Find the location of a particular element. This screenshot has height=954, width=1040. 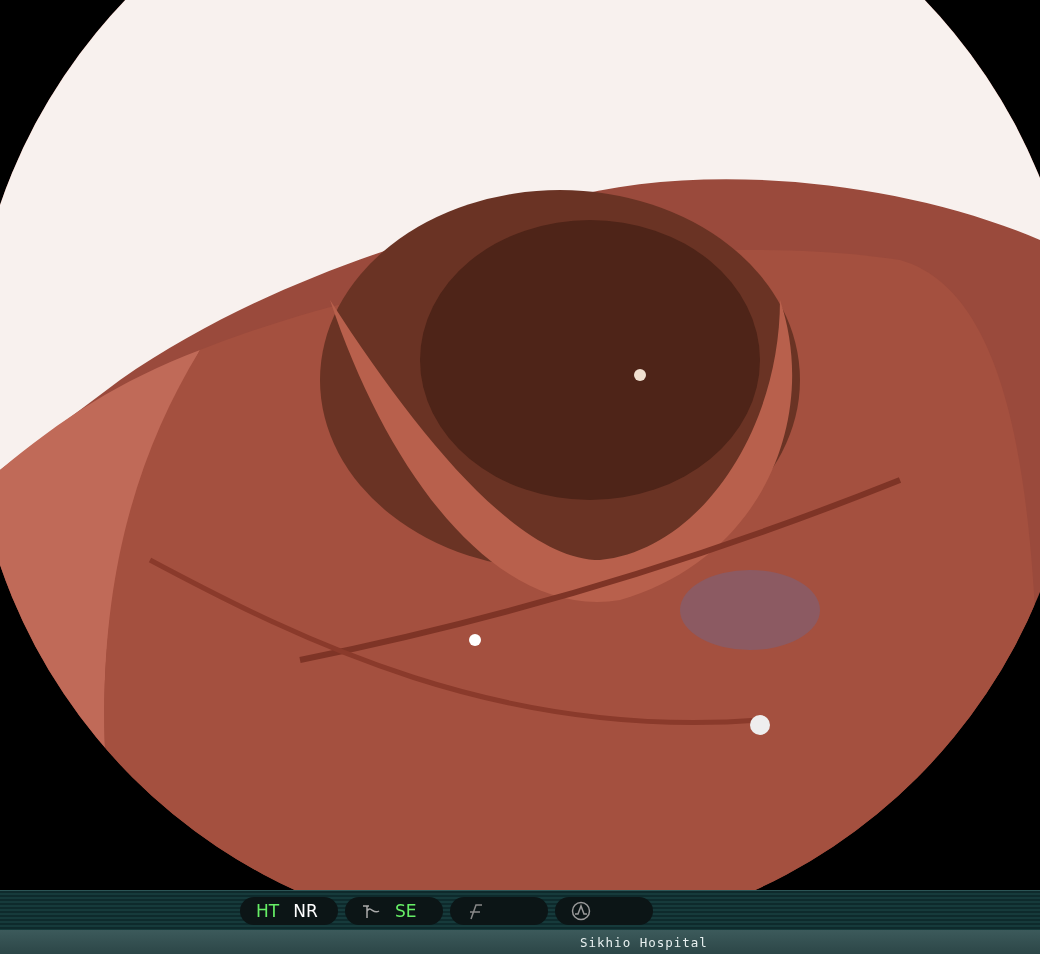

mode-label: SE is located at coordinates (406, 910).